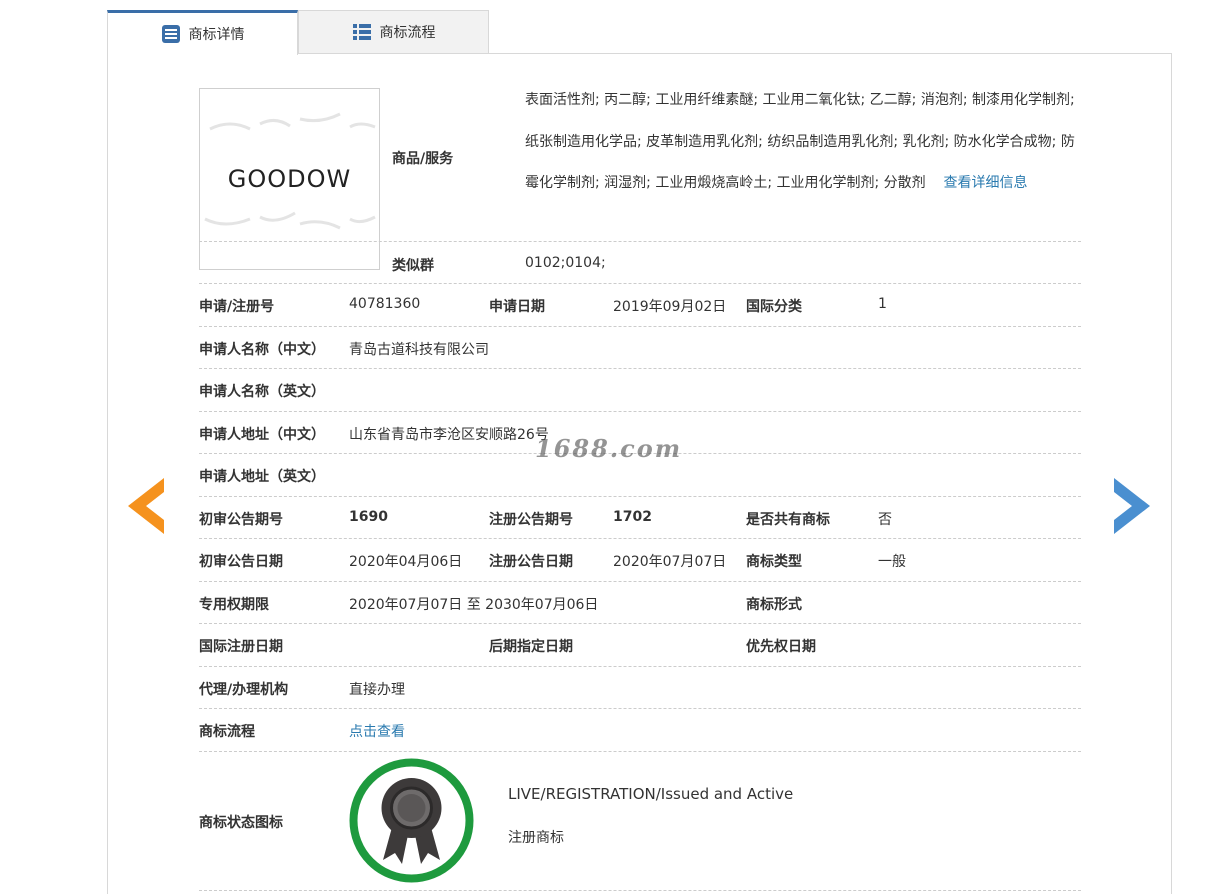 The image size is (1206, 894). What do you see at coordinates (788, 519) in the screenshot?
I see `shared-label: 是否共有商标` at bounding box center [788, 519].